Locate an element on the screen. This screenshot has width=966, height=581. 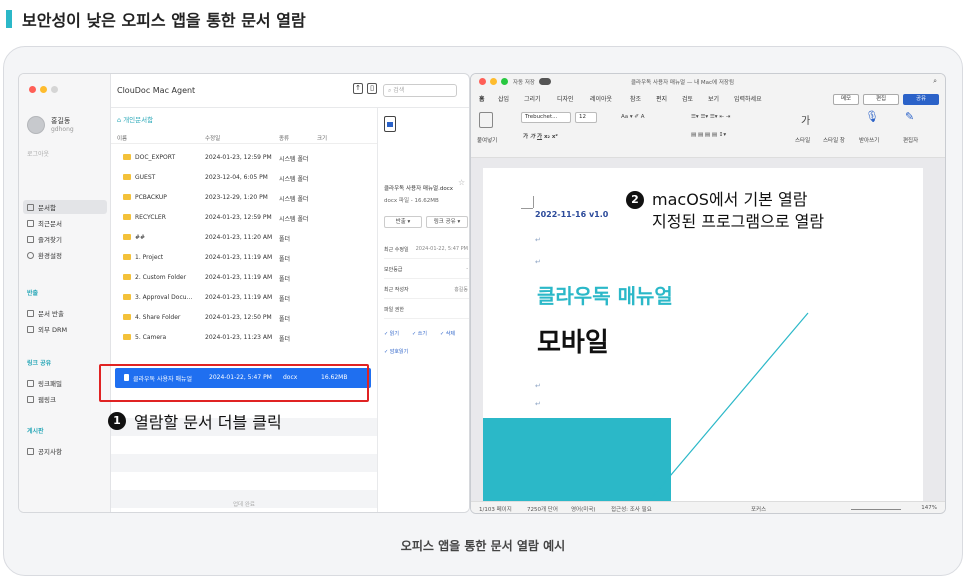
share-button: 공유 is located at coordinates (921, 99).